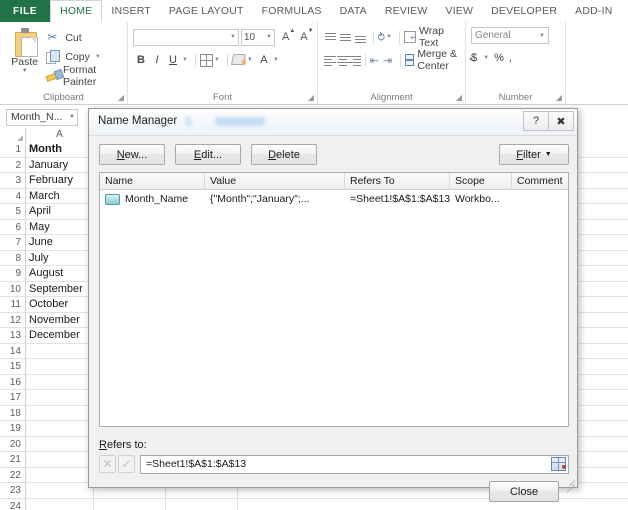  I want to click on row-header: 20, so click(13, 444).